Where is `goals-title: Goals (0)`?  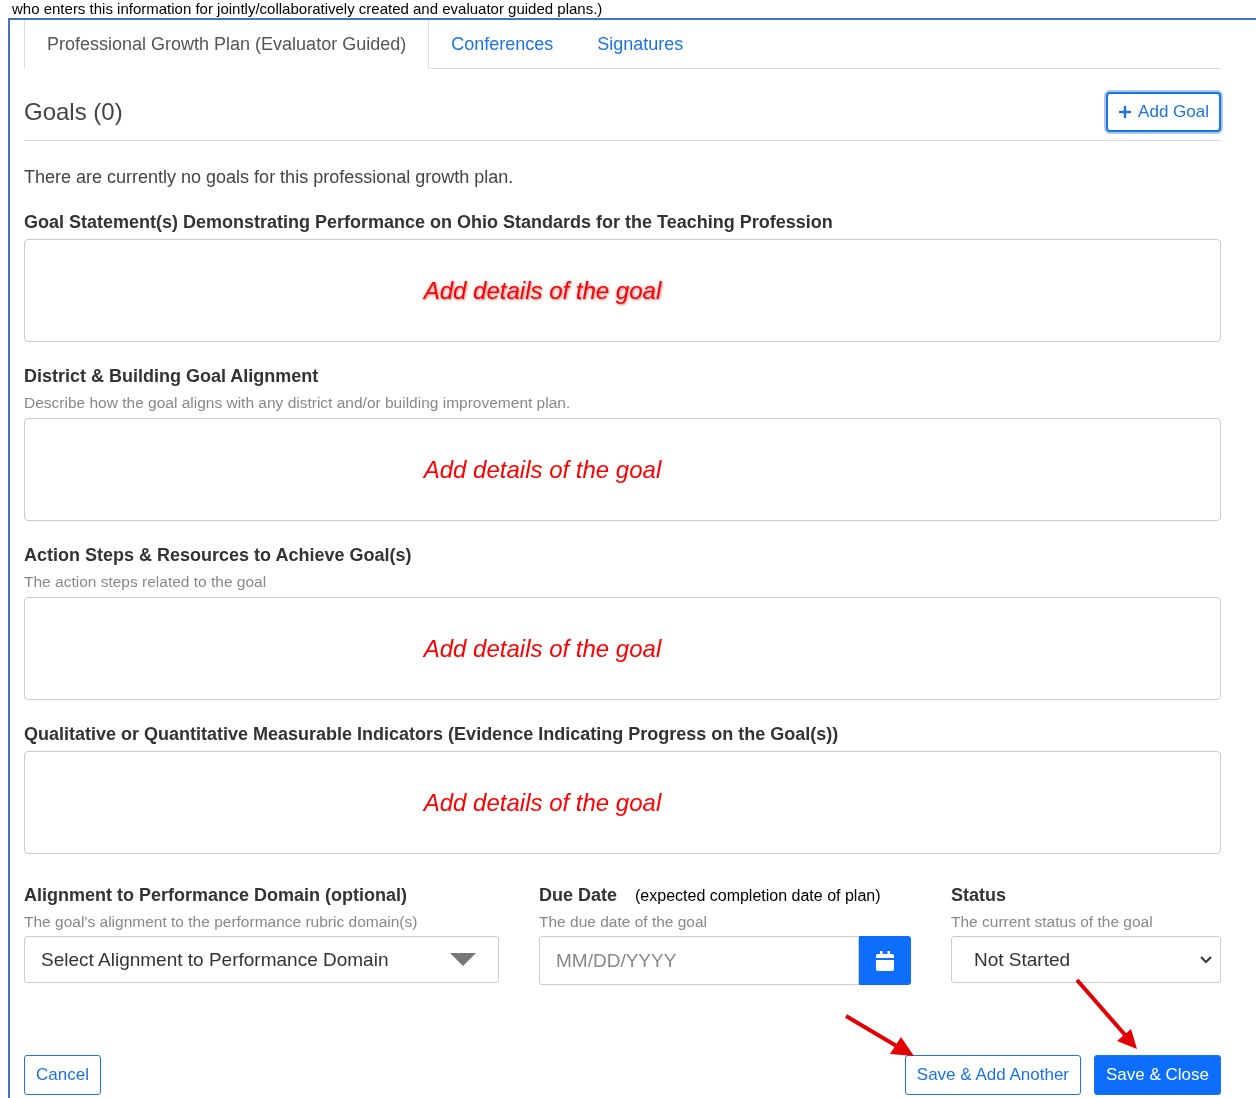 goals-title: Goals (0) is located at coordinates (73, 112).